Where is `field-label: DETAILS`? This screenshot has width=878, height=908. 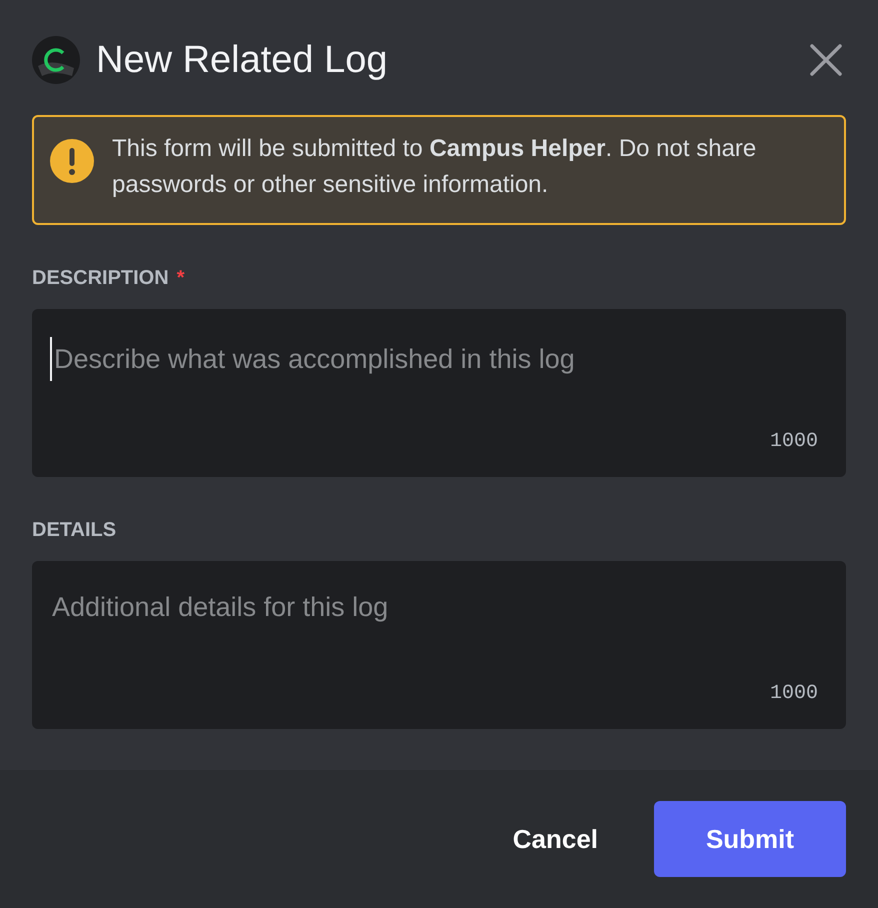 field-label: DETAILS is located at coordinates (74, 530).